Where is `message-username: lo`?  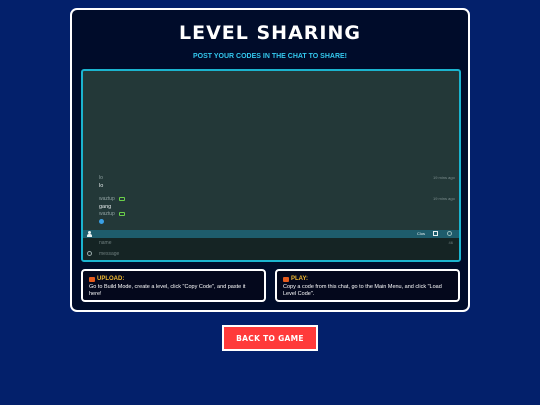 message-username: lo is located at coordinates (101, 178).